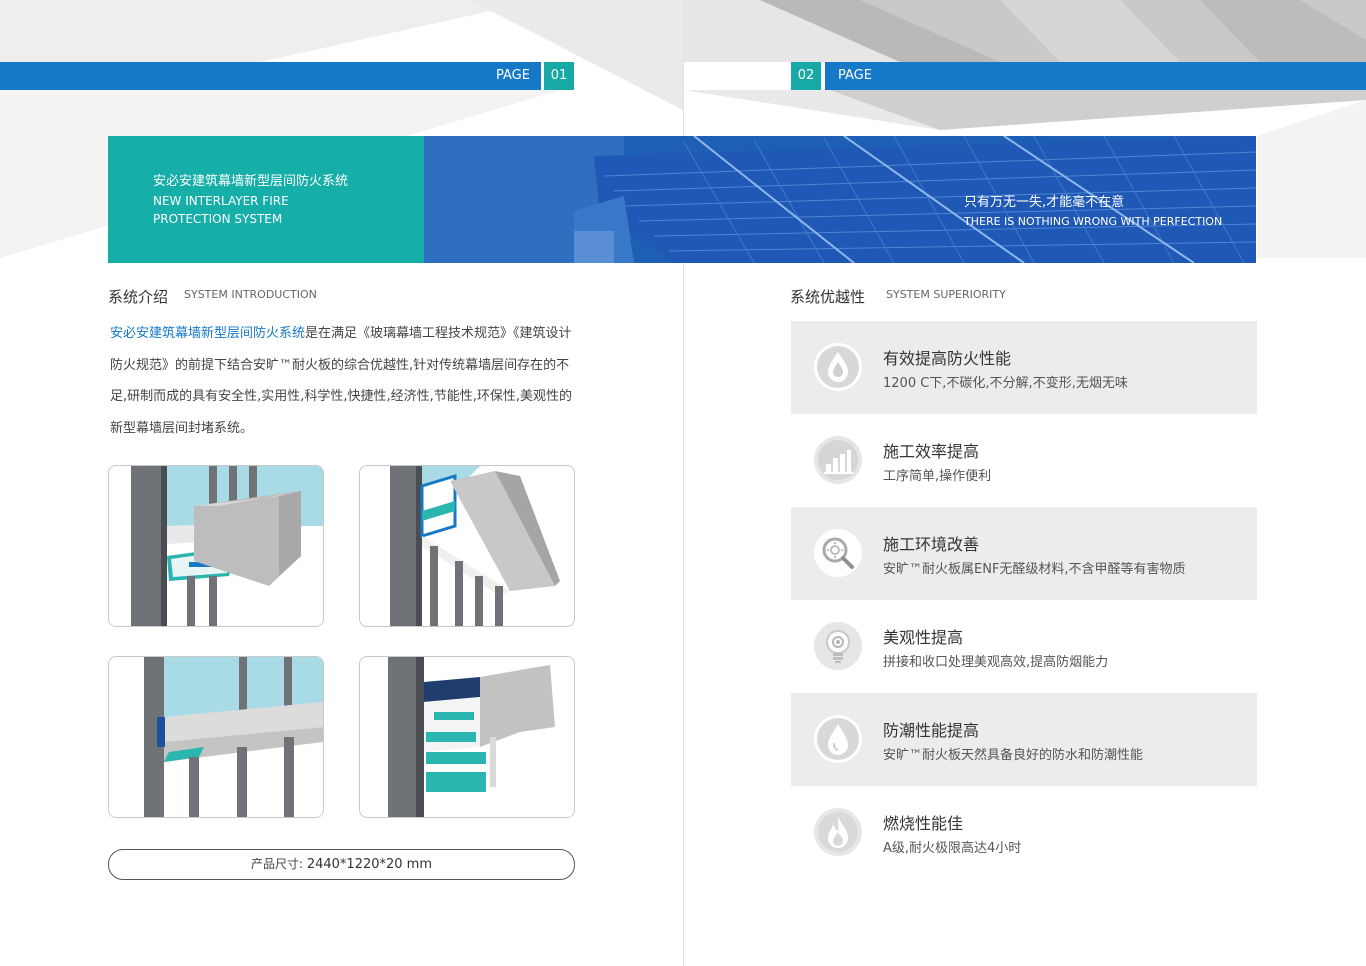 The height and width of the screenshot is (966, 1366). Describe the element at coordinates (828, 297) in the screenshot. I see `superiority-heading-cn: 系统优越性` at that location.